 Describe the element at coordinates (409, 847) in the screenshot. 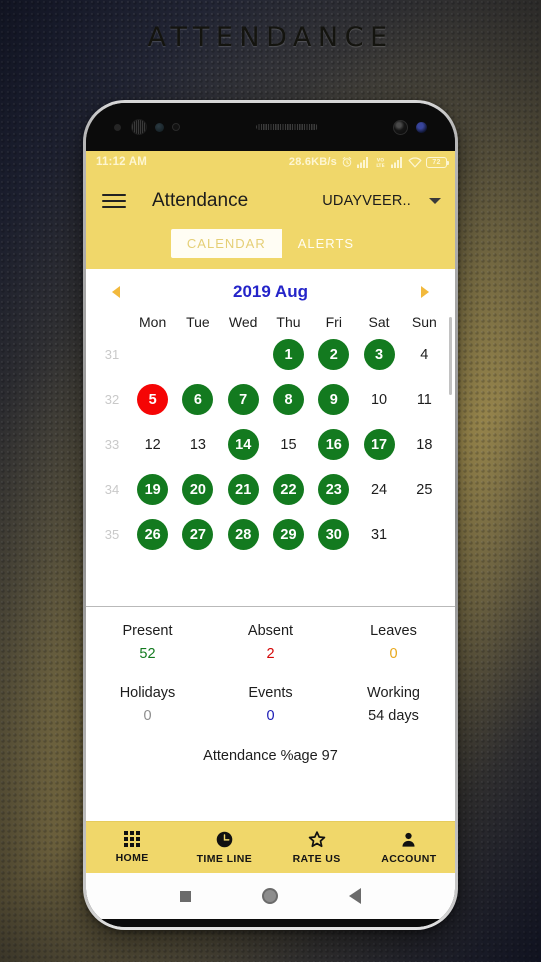

I see `nav-item-account: ACCOUNT` at that location.